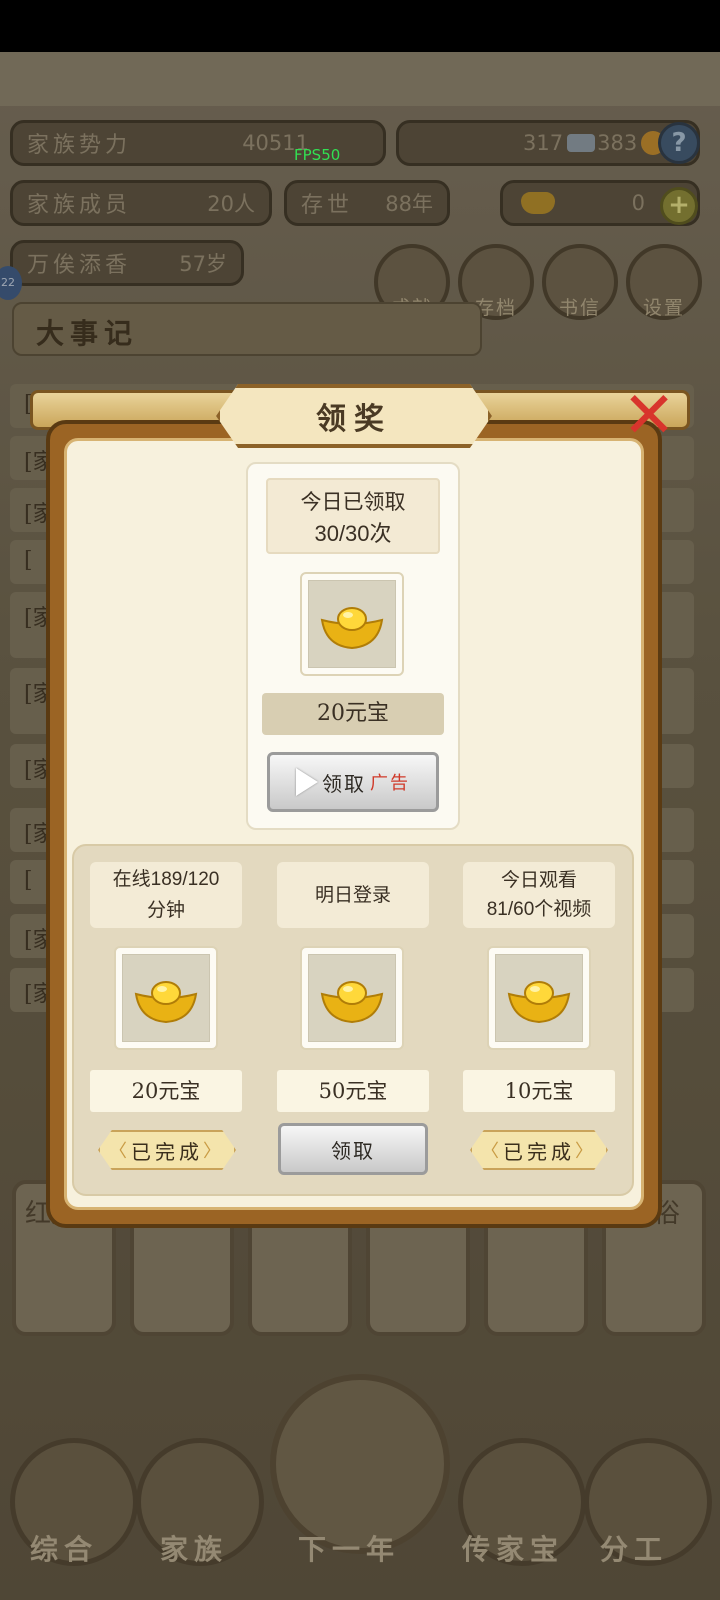  I want to click on online-time-task: 在线189/120 分钟, so click(166, 895).